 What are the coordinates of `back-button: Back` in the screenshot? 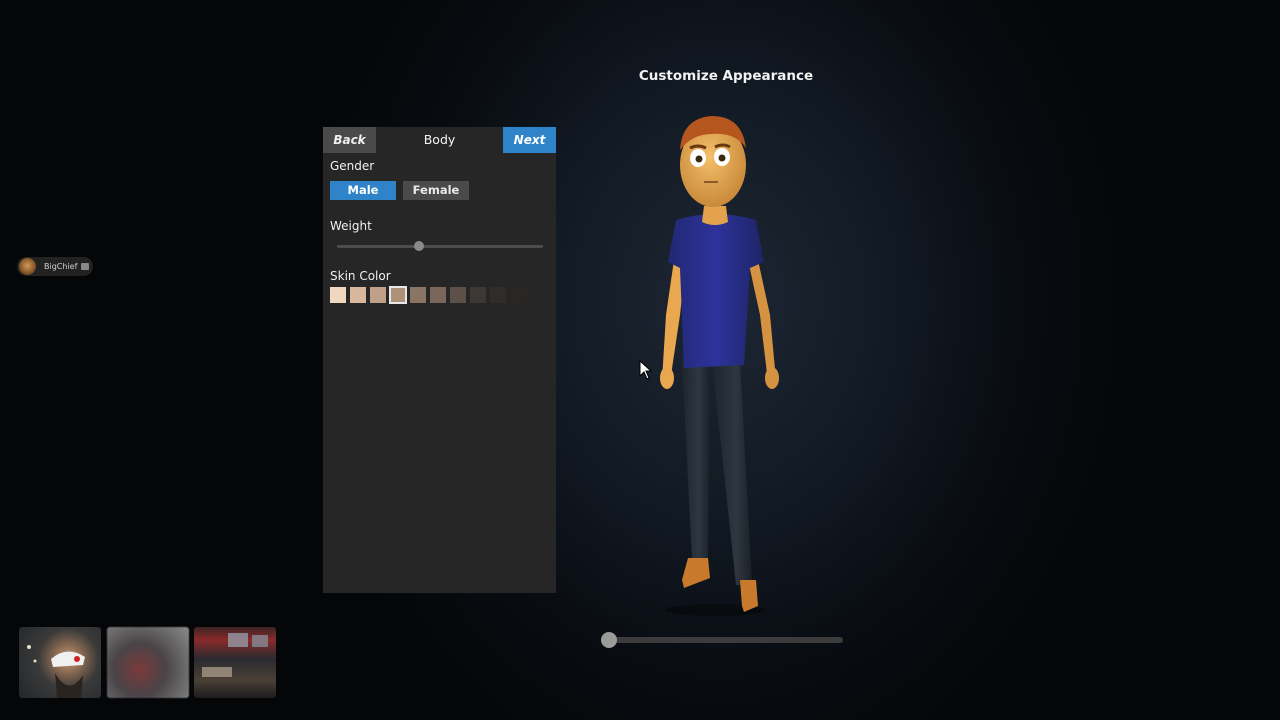 It's located at (349, 140).